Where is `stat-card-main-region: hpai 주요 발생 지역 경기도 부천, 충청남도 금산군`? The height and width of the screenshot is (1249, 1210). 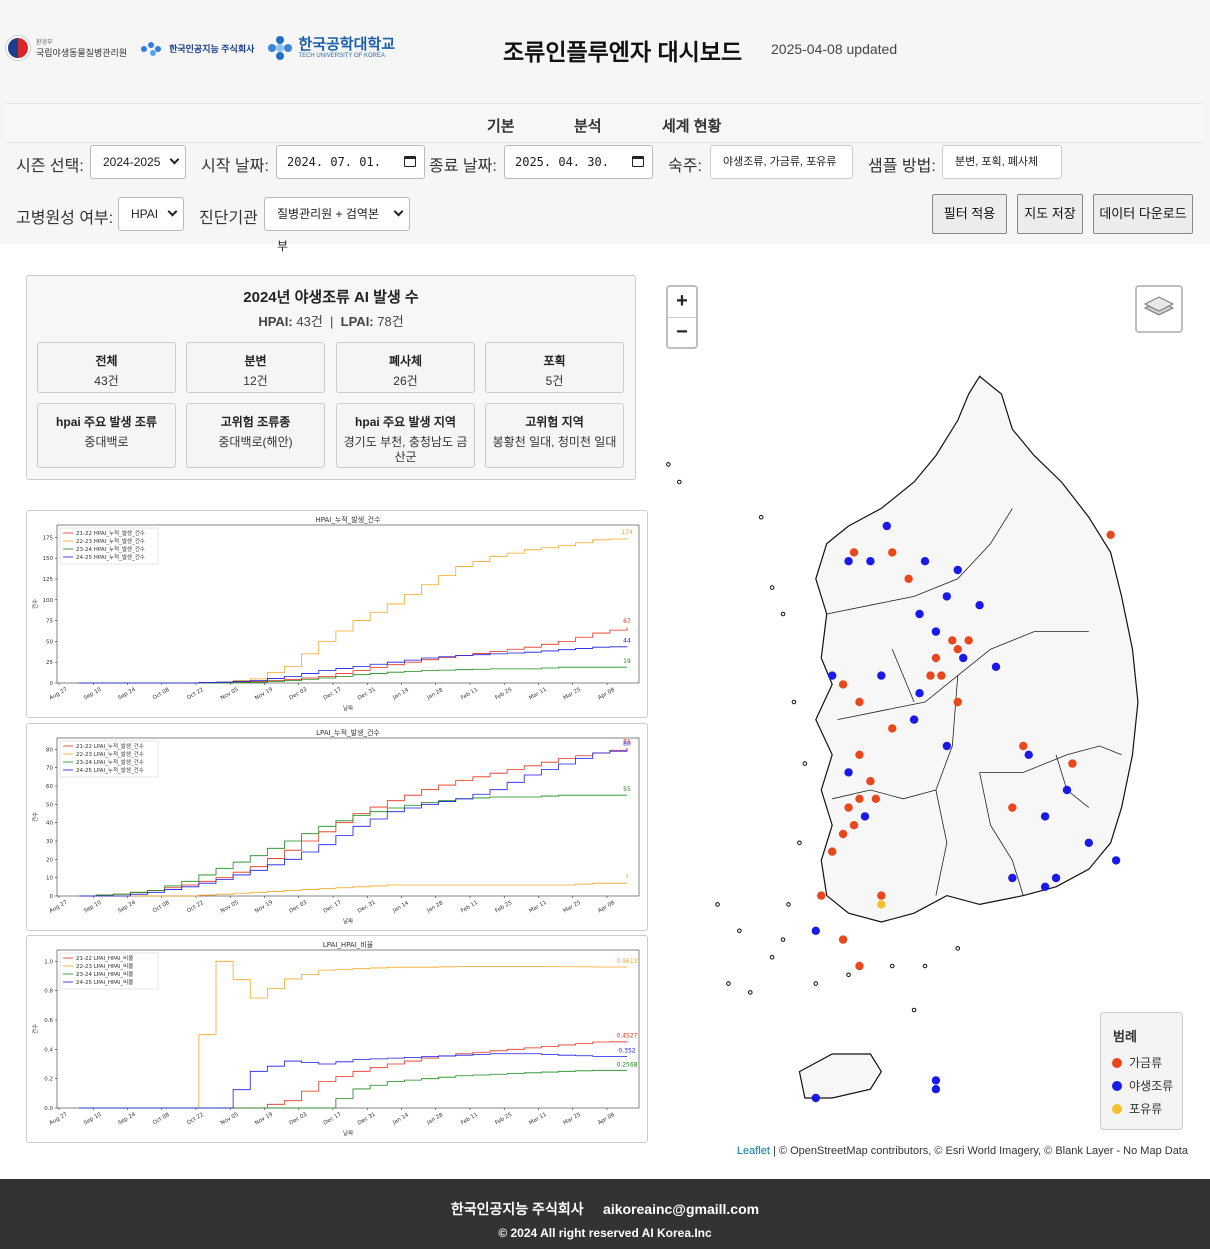 stat-card-main-region: hpai 주요 발생 지역 경기도 부천, 충청남도 금산군 is located at coordinates (405, 435).